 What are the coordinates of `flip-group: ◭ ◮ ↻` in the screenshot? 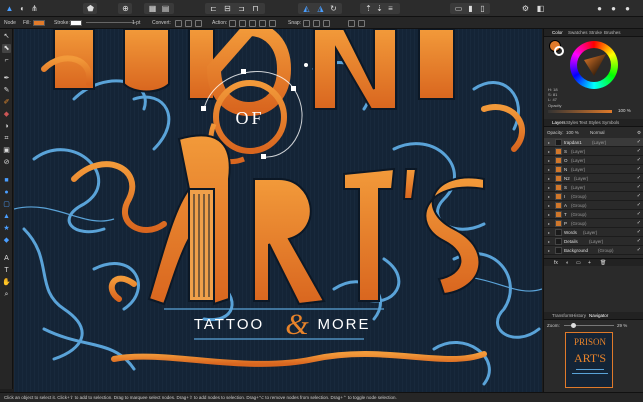 It's located at (320, 8).